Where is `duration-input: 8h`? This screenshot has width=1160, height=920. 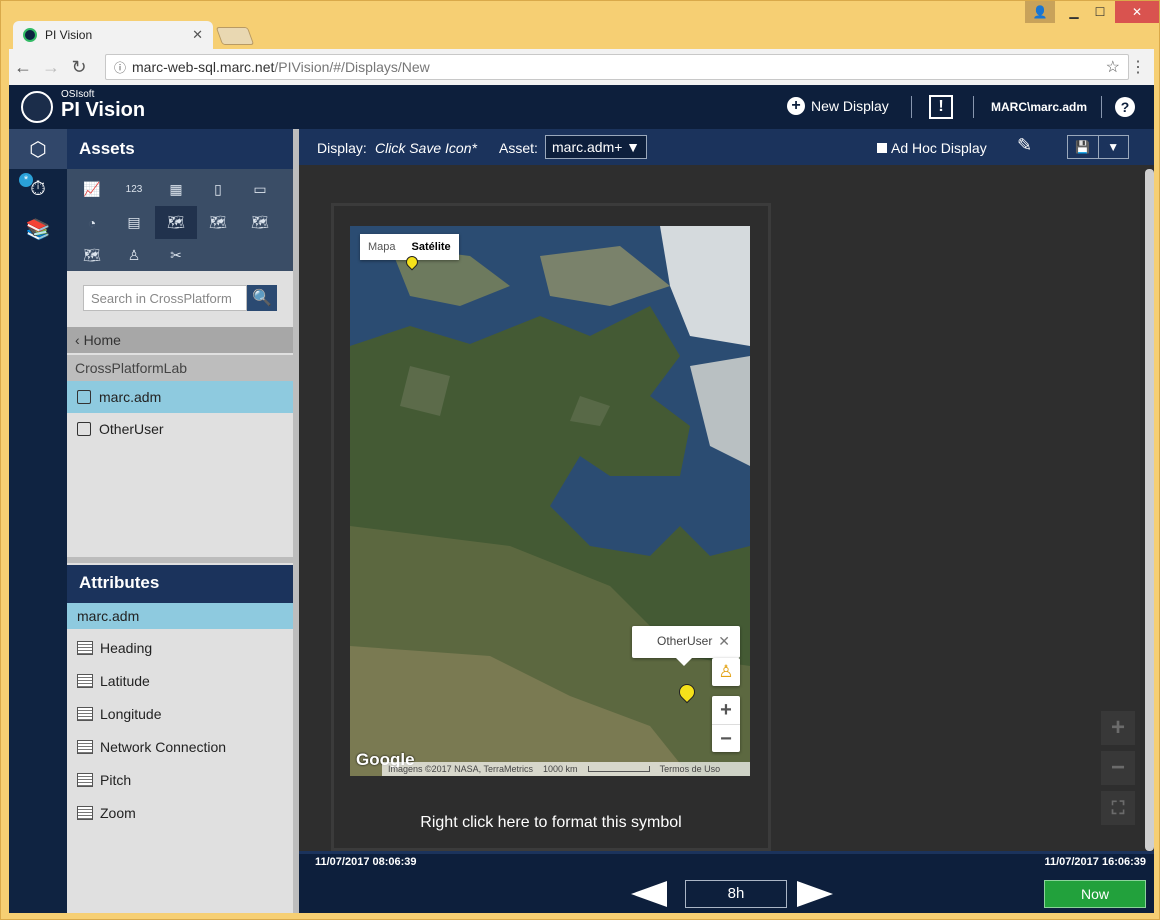 duration-input: 8h is located at coordinates (736, 894).